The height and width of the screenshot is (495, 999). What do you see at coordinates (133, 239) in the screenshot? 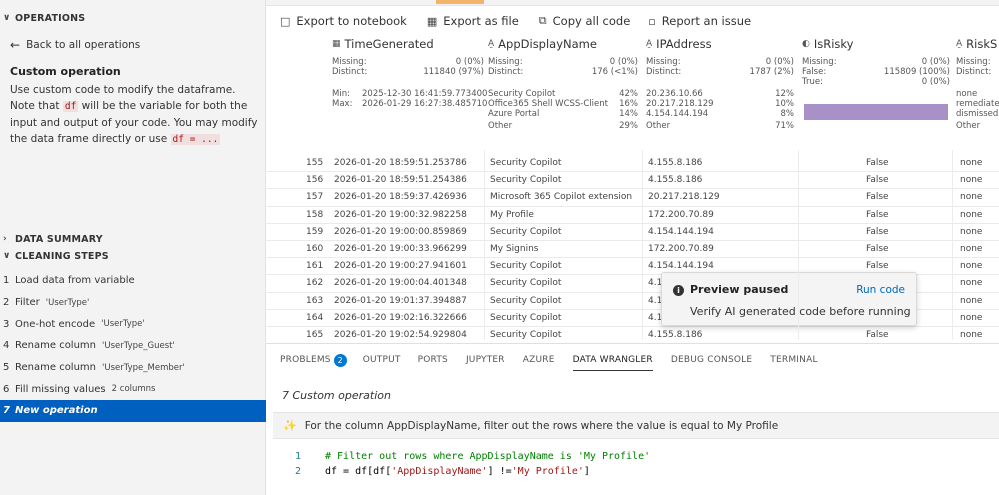
I see `data-summary-header: › DATA SUMMARY` at bounding box center [133, 239].